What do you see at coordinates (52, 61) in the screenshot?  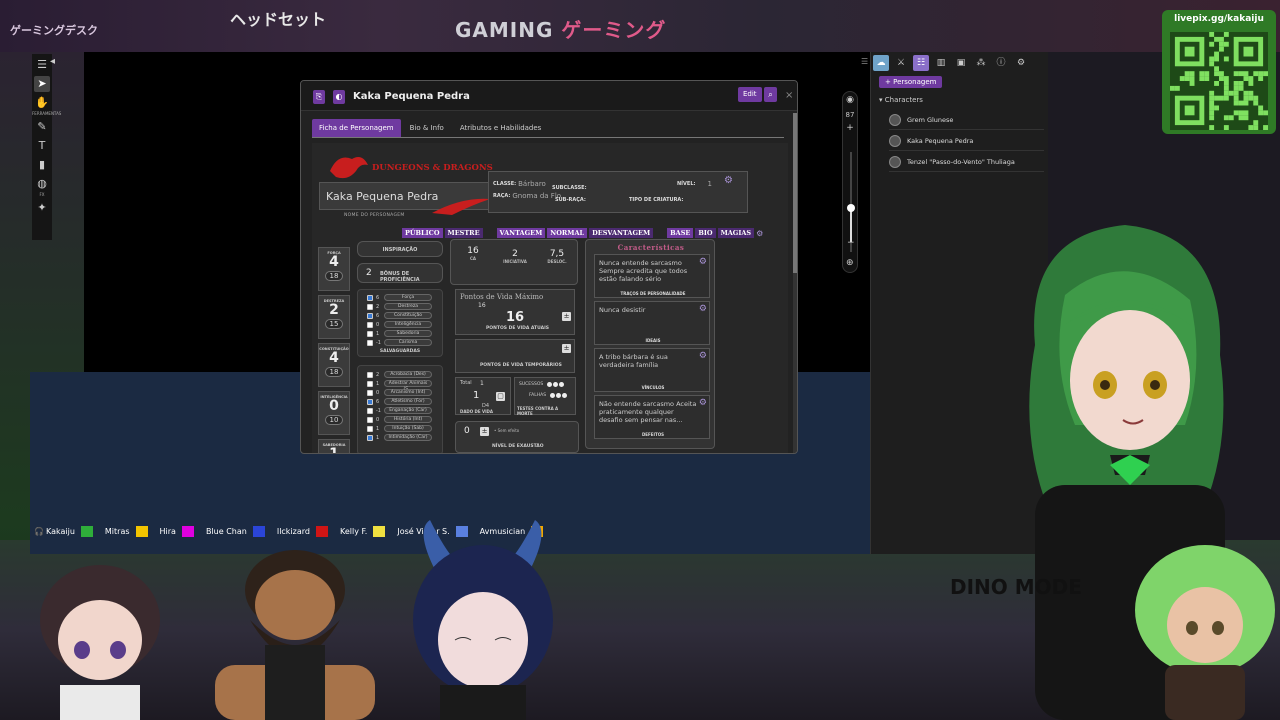 I see `collapse-toolbar-icon: ◂` at bounding box center [52, 61].